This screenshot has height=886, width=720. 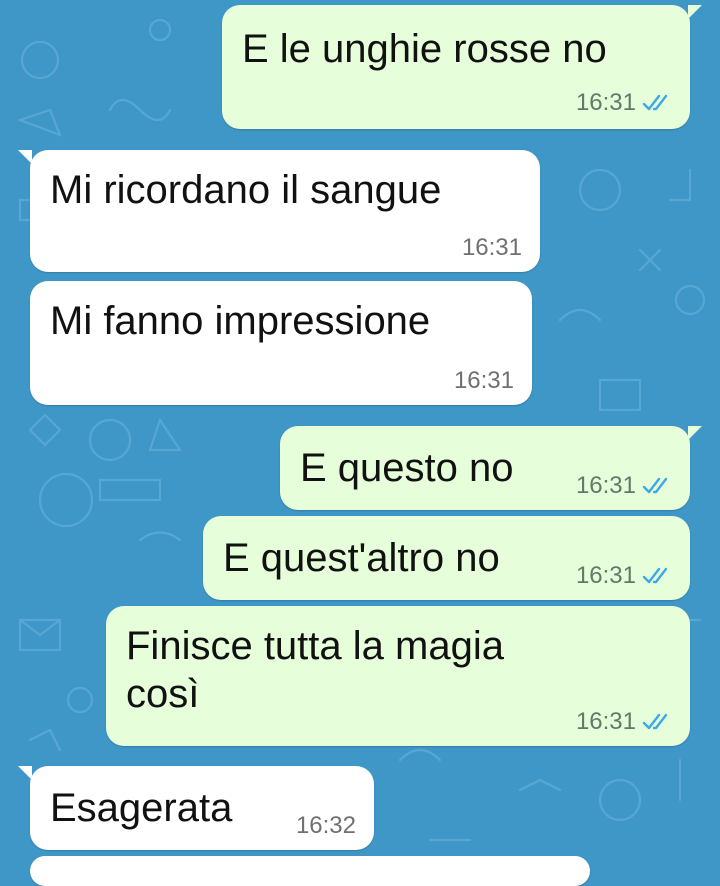 What do you see at coordinates (315, 670) in the screenshot?
I see `message-text: Finisce tutta la magia così` at bounding box center [315, 670].